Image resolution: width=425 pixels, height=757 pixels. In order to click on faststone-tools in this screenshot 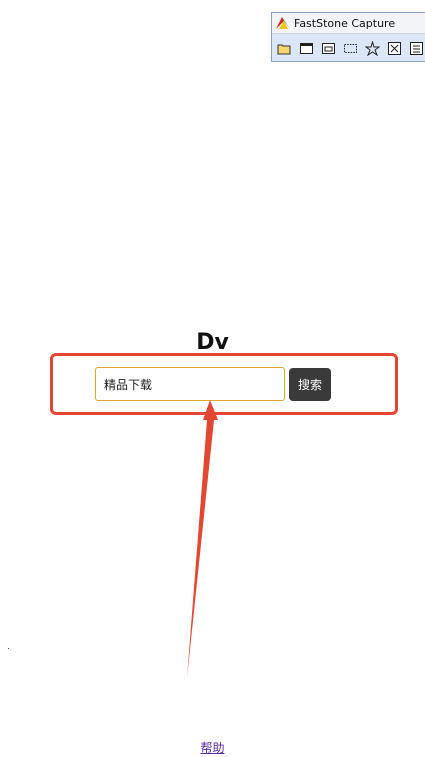, I will do `click(348, 47)`.